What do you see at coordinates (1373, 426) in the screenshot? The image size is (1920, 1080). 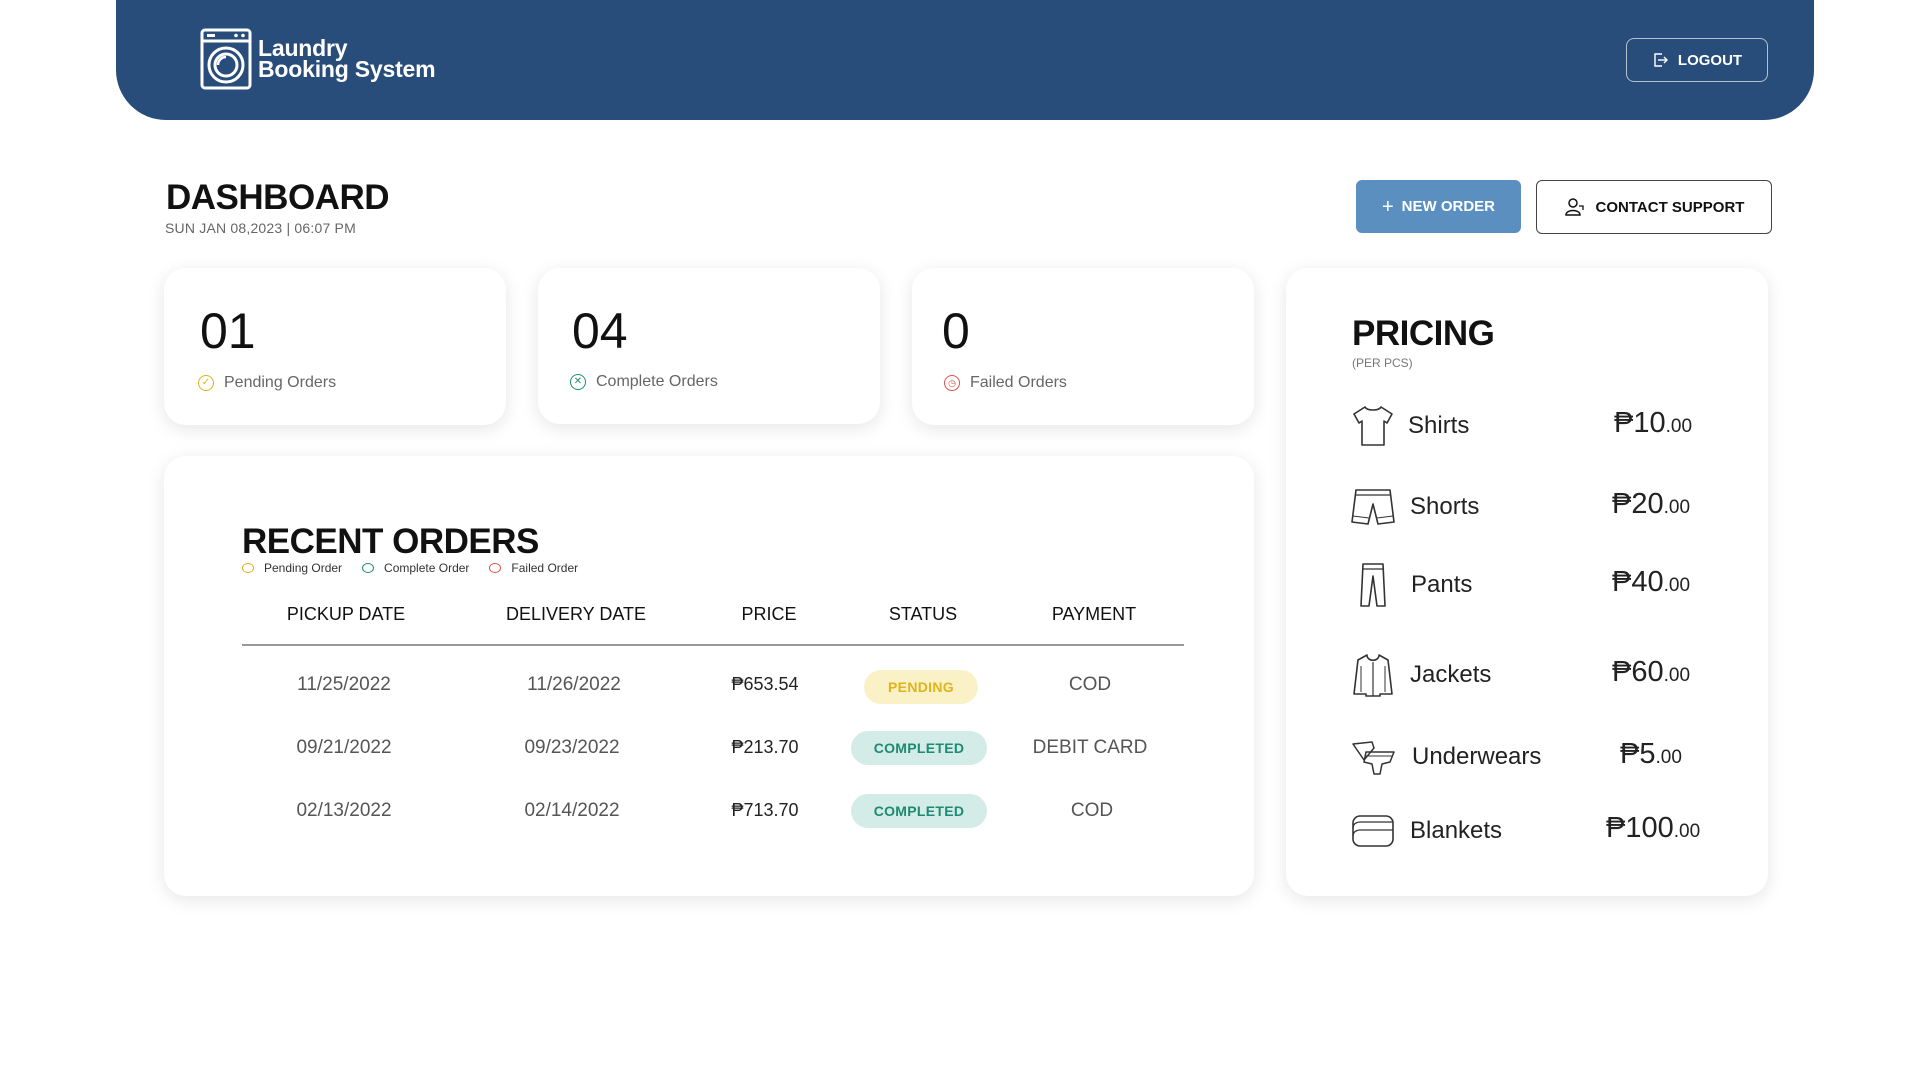 I see `shirt-icon` at bounding box center [1373, 426].